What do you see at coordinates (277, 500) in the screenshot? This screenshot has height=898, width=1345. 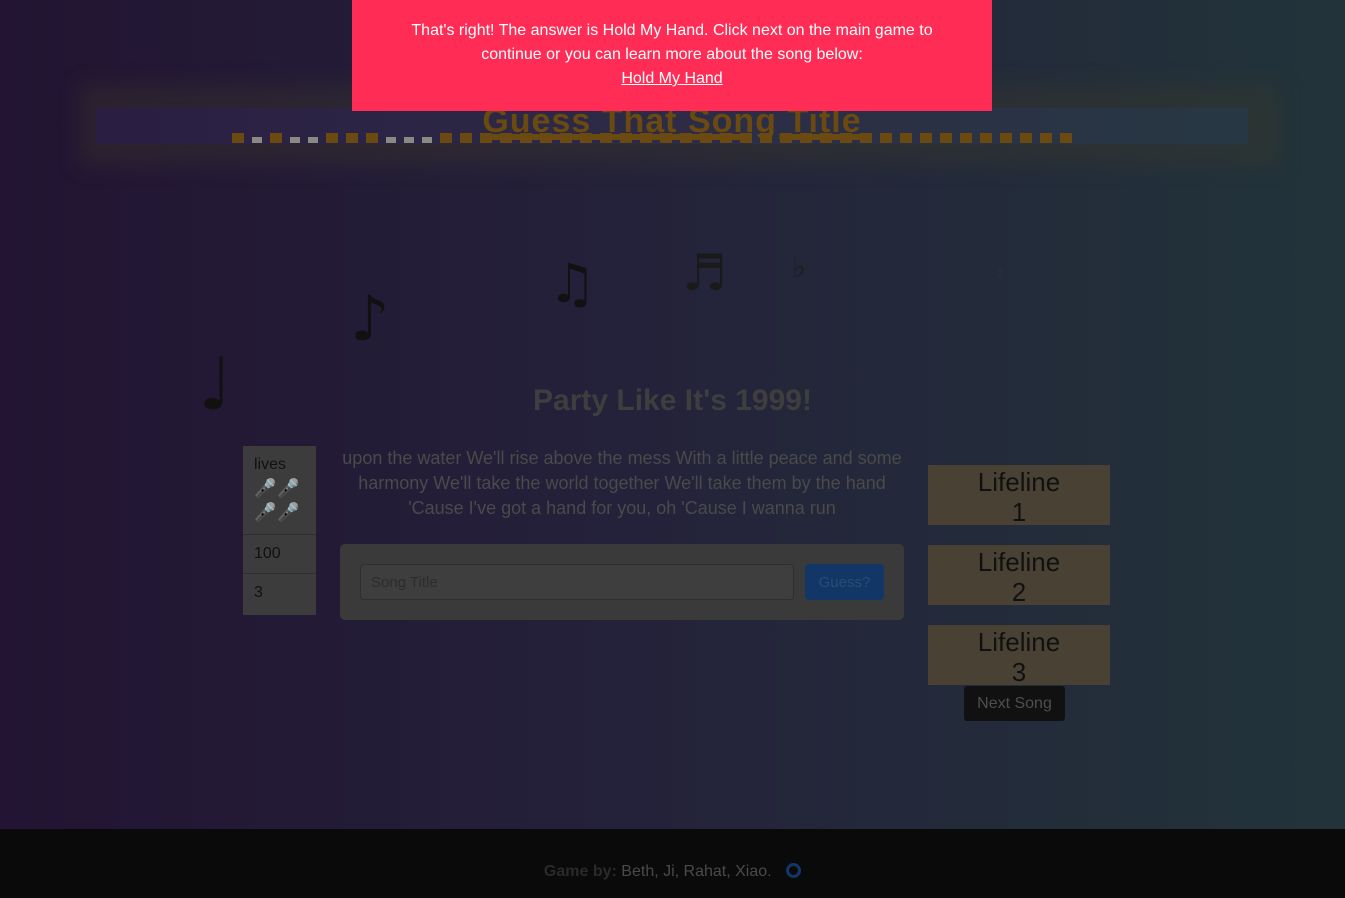 I see `microphone-icon: 🎤🎤🎤🎤` at bounding box center [277, 500].